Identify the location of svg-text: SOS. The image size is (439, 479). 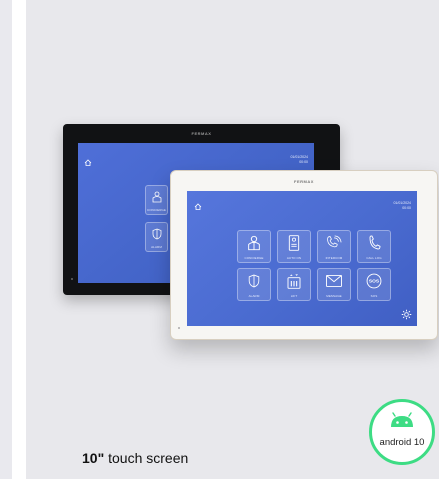
(374, 282).